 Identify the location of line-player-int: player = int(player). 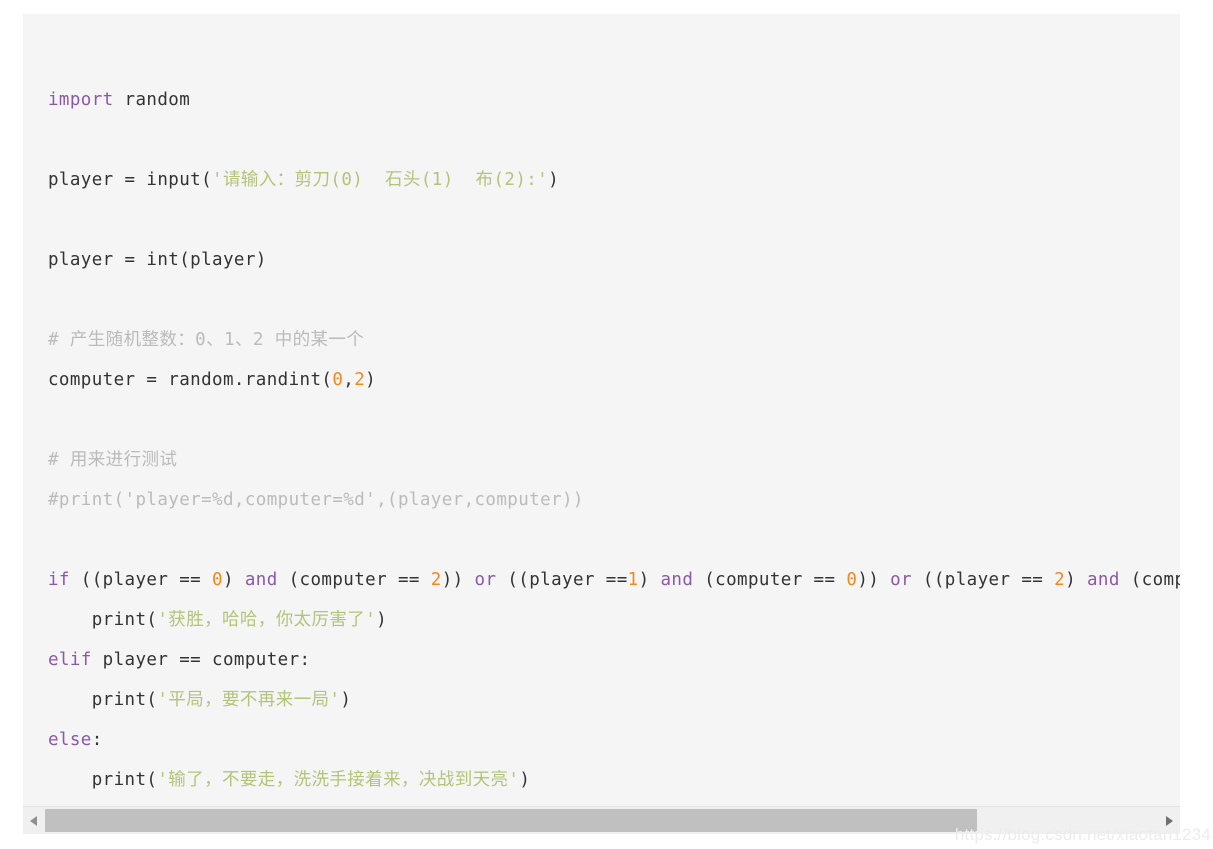
(614, 260).